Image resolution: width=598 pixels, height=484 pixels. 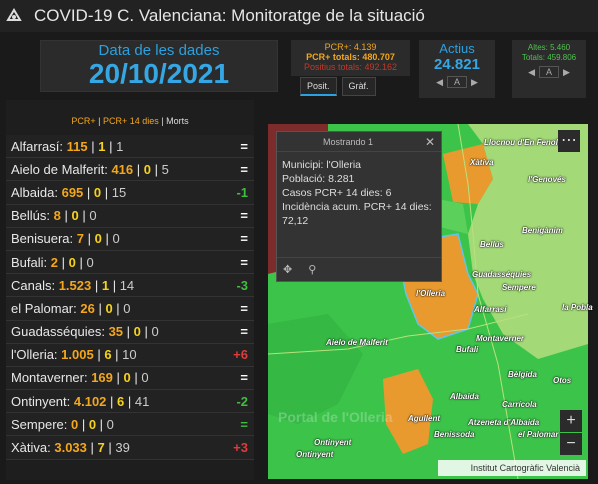 I want to click on list-item: Montaverner: 169 | 0 | 0 =, so click(x=130, y=378).